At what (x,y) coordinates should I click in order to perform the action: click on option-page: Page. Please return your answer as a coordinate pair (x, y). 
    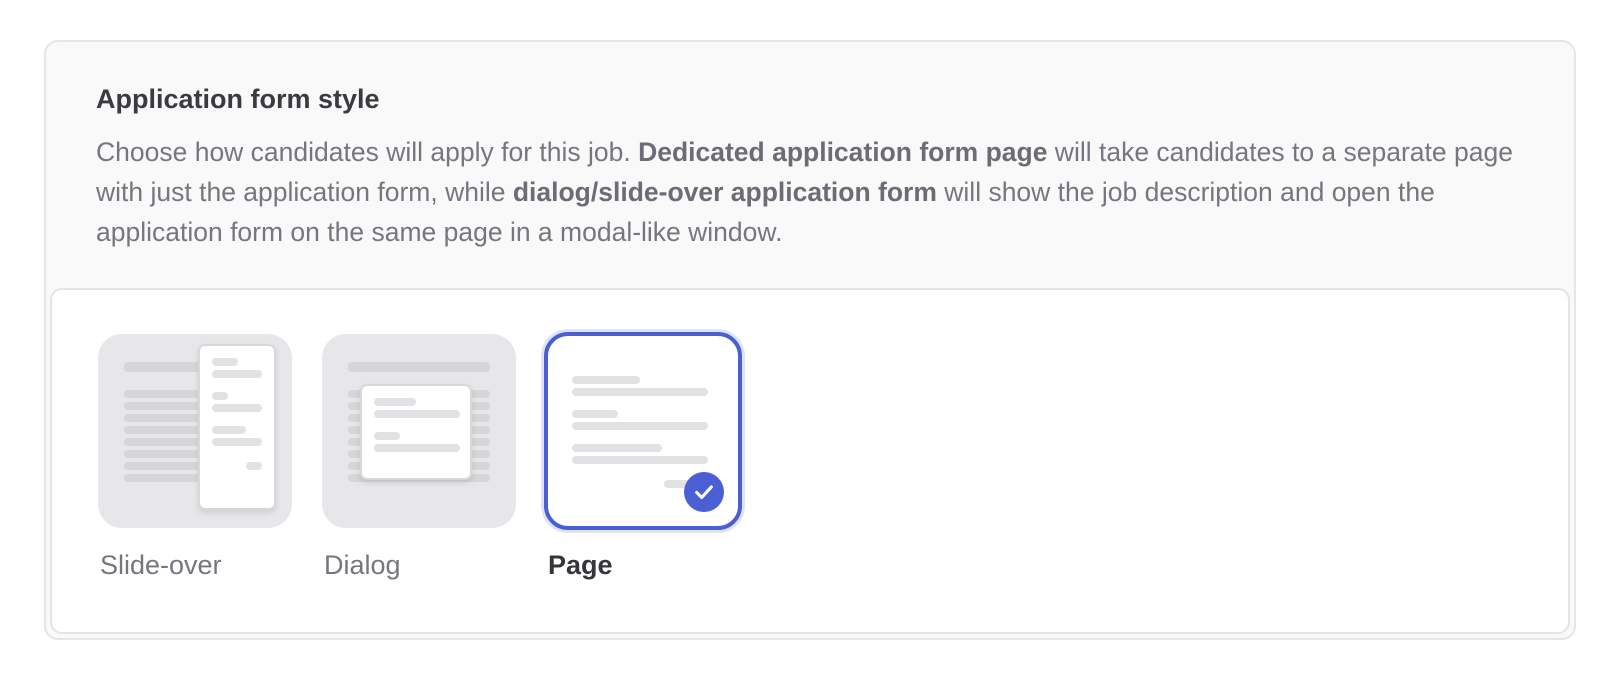
    Looking at the image, I should click on (643, 456).